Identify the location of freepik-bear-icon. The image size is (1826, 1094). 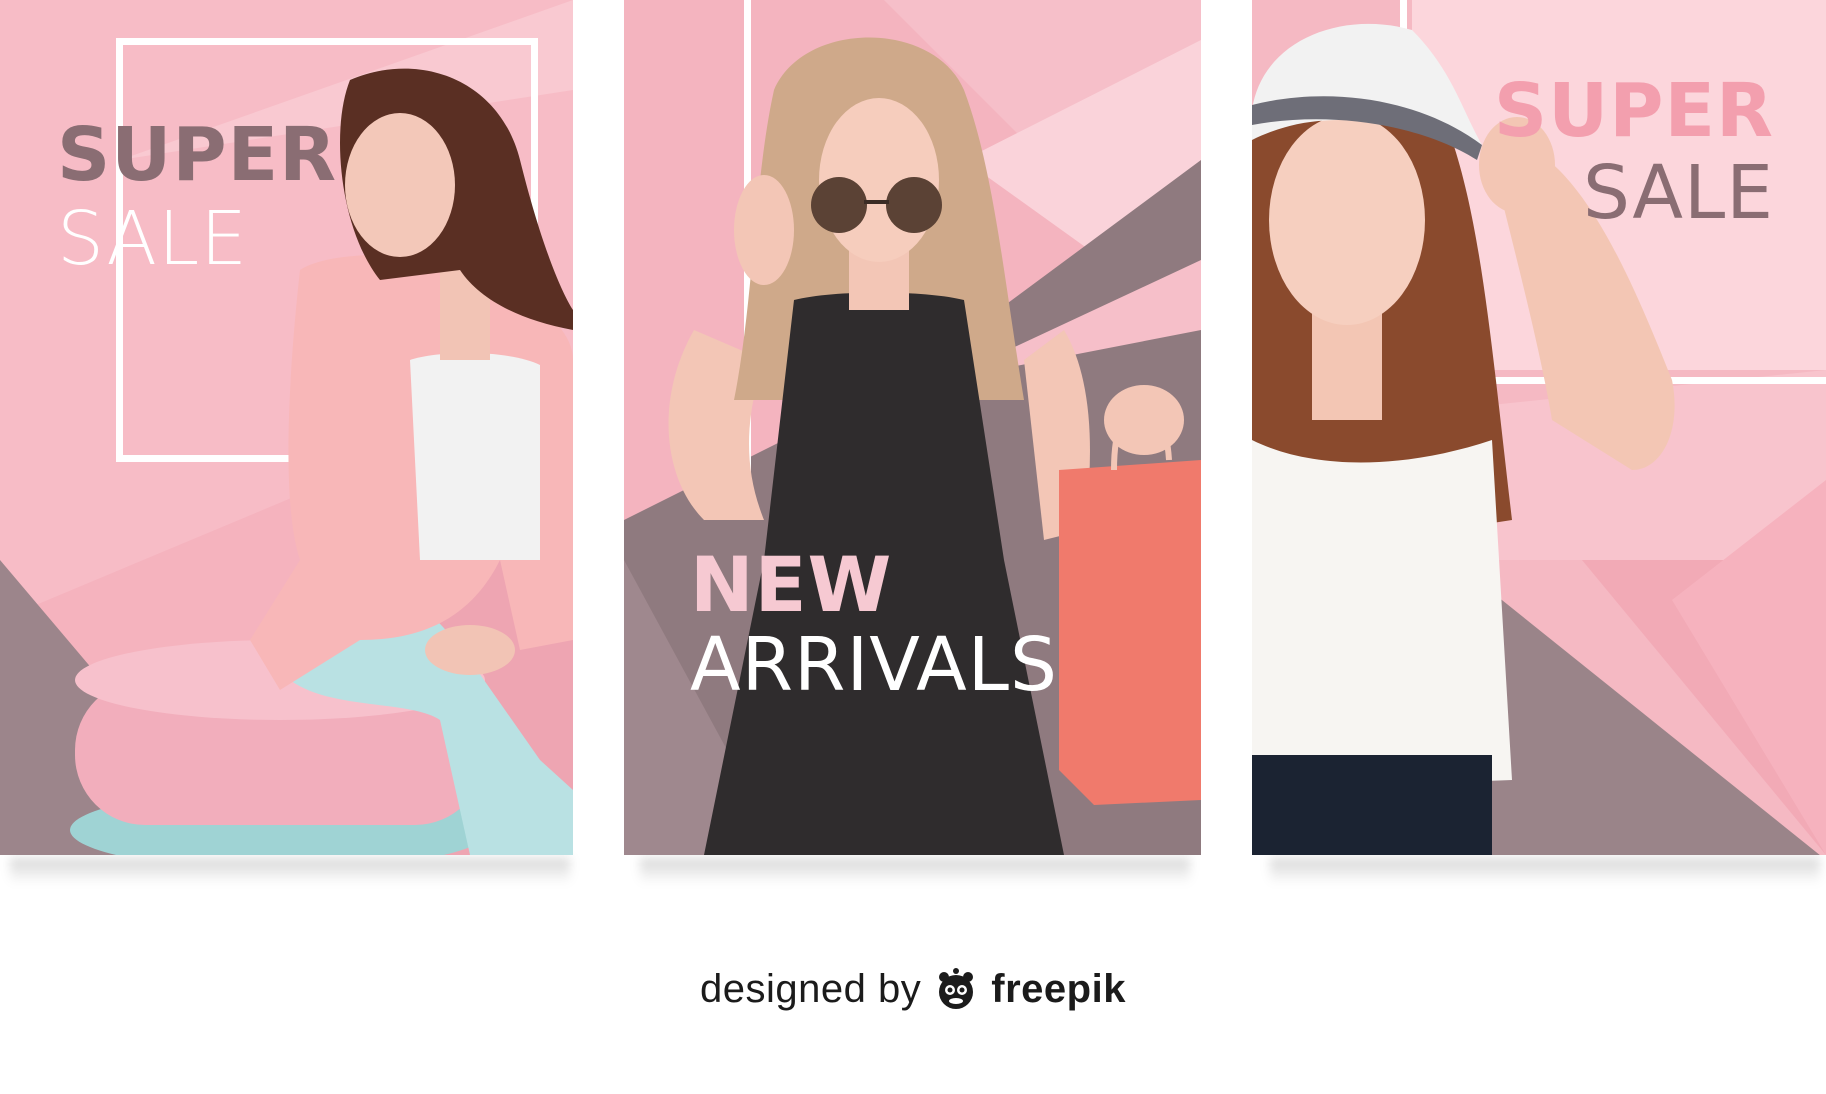
(956, 988).